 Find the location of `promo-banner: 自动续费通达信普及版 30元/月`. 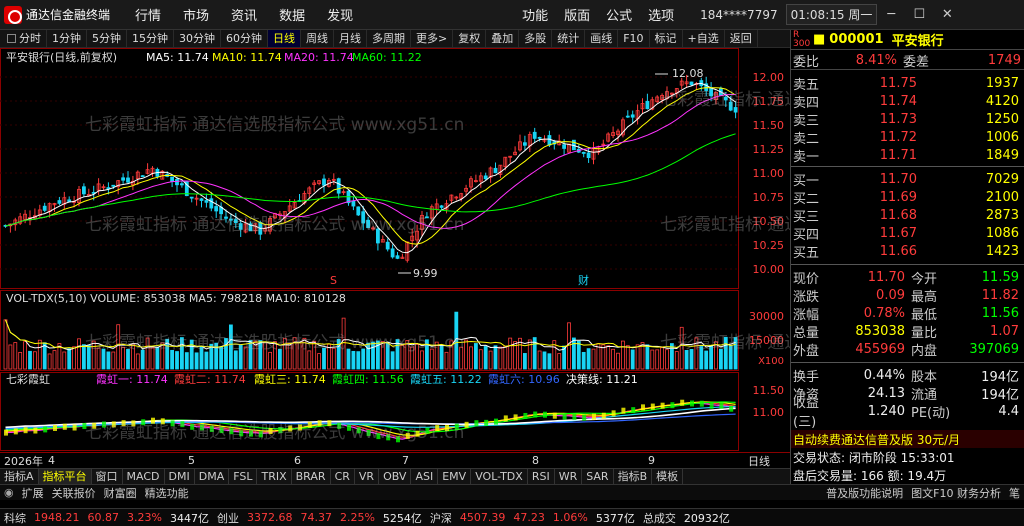

promo-banner: 自动续费通达信普及版 30元/月 is located at coordinates (907, 439).